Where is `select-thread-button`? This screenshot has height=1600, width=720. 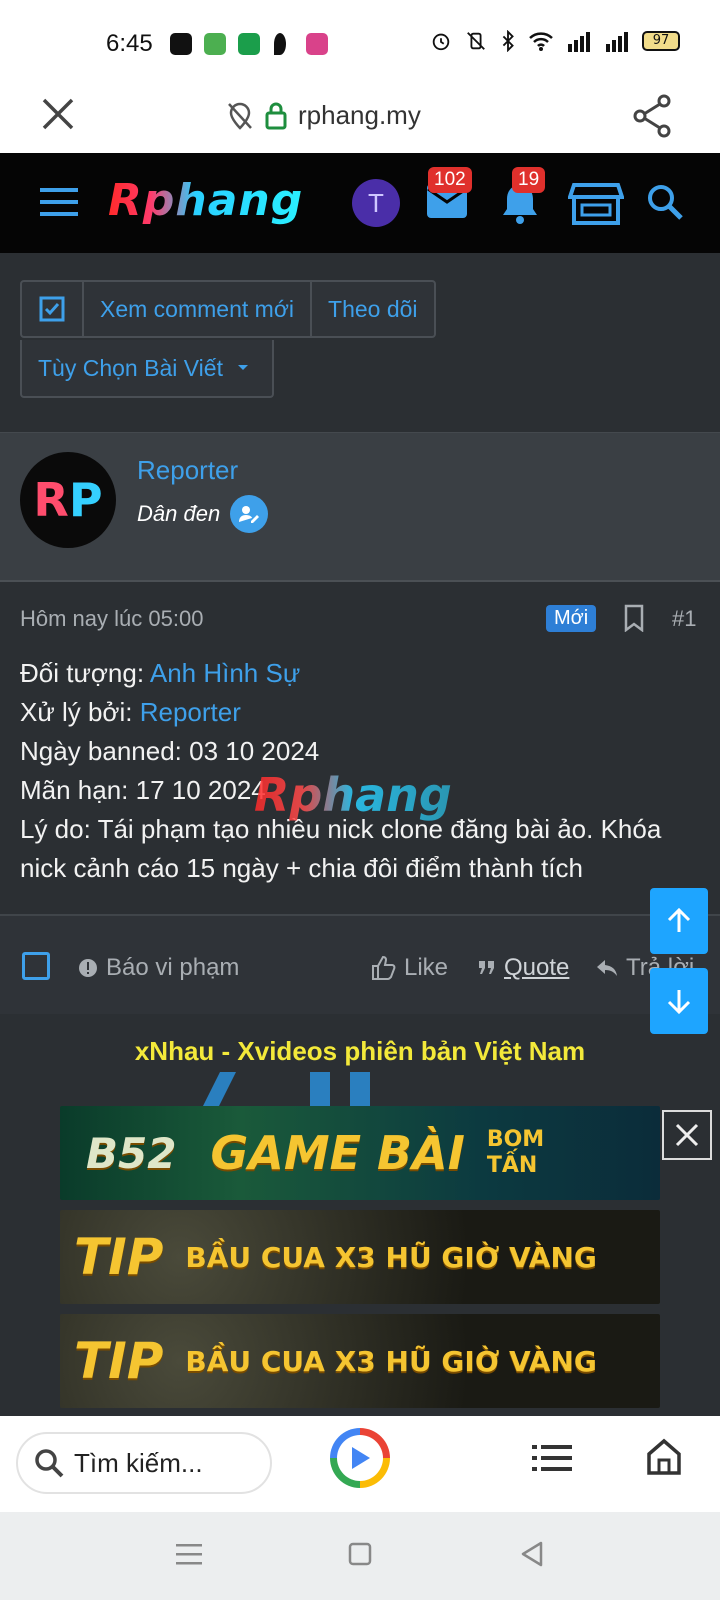 select-thread-button is located at coordinates (53, 309).